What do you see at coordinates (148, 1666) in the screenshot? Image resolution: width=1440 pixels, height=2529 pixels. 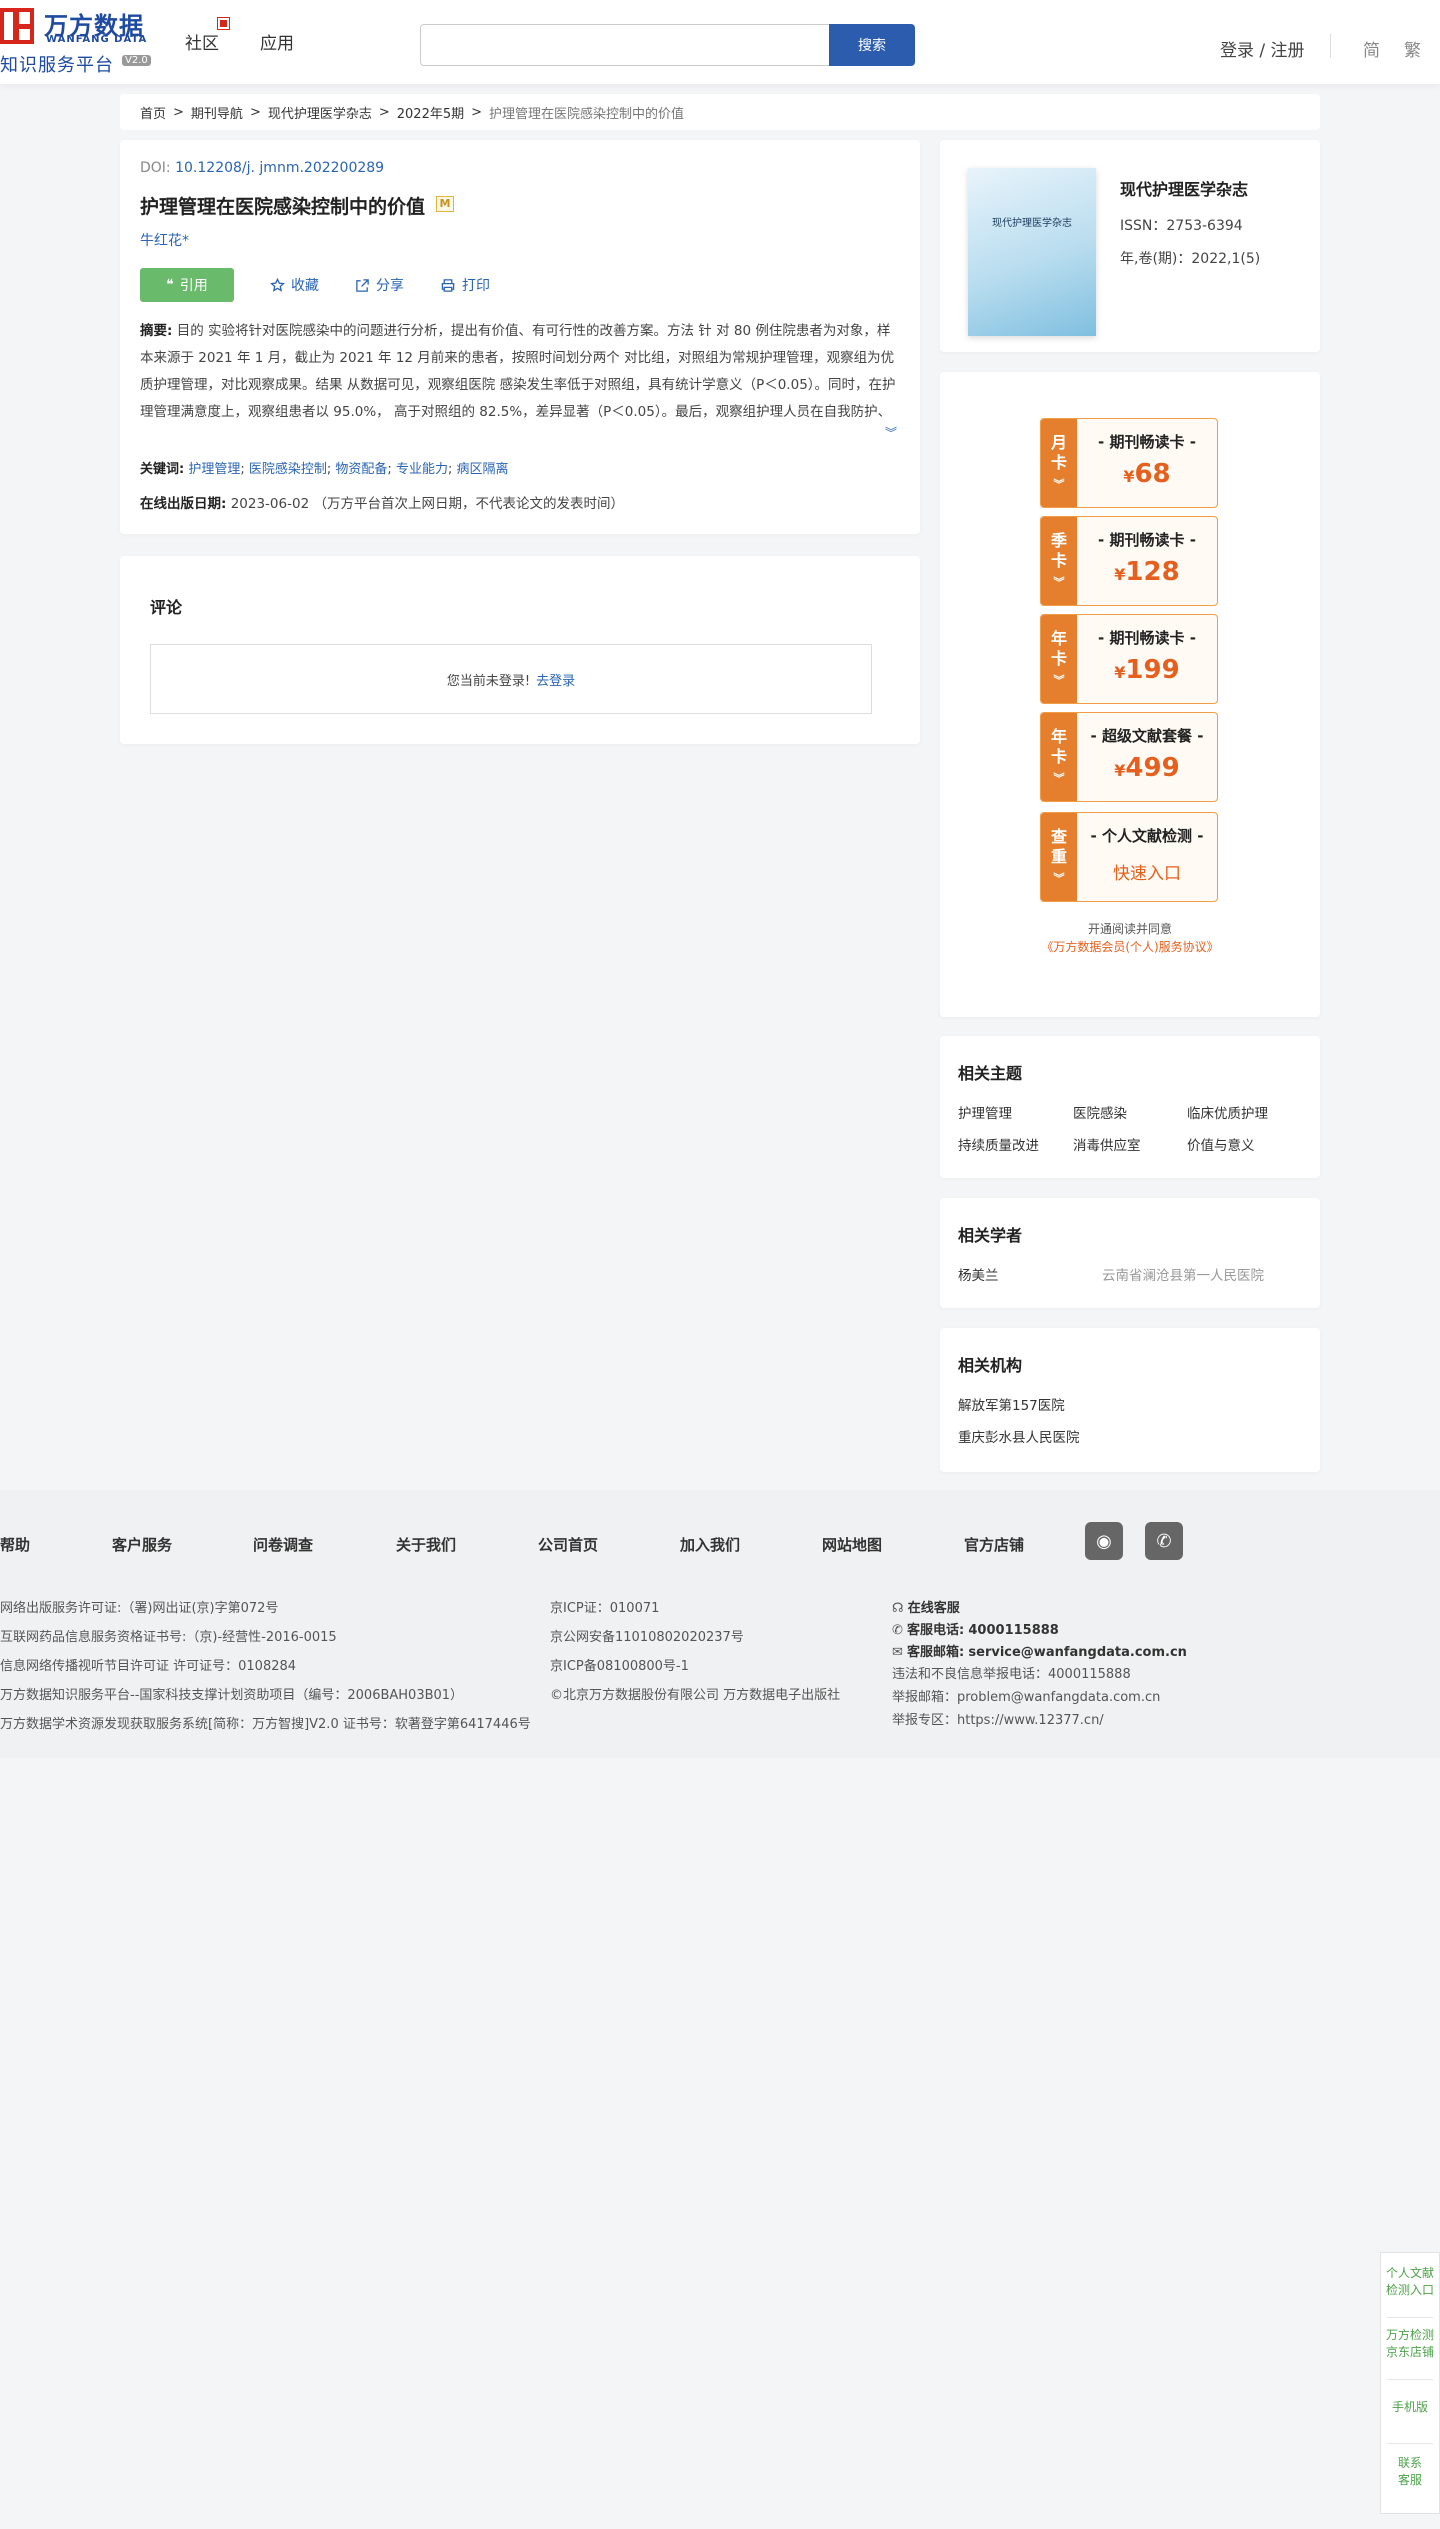 I see `footer-license: 信息网络传播视听节目许可证 许可证号：0108284` at bounding box center [148, 1666].